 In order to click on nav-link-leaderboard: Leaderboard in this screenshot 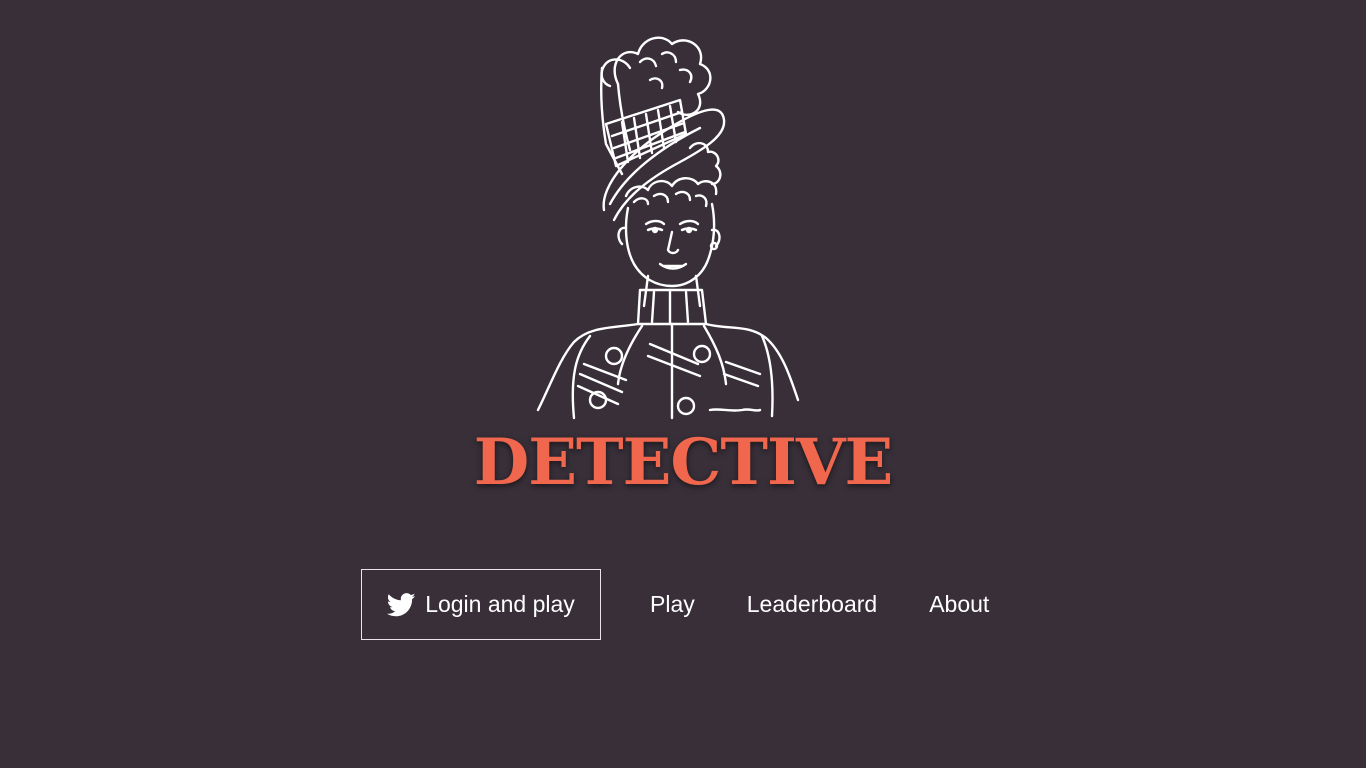, I will do `click(812, 604)`.